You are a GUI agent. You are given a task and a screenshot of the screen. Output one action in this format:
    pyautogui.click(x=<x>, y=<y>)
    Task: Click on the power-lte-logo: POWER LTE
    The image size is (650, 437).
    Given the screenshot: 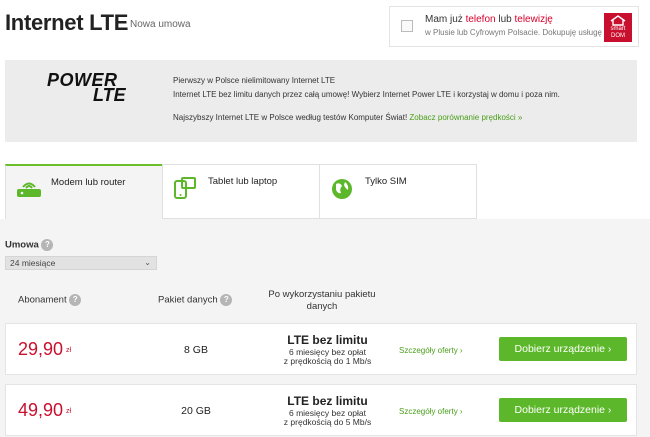 What is the action you would take?
    pyautogui.click(x=93, y=88)
    